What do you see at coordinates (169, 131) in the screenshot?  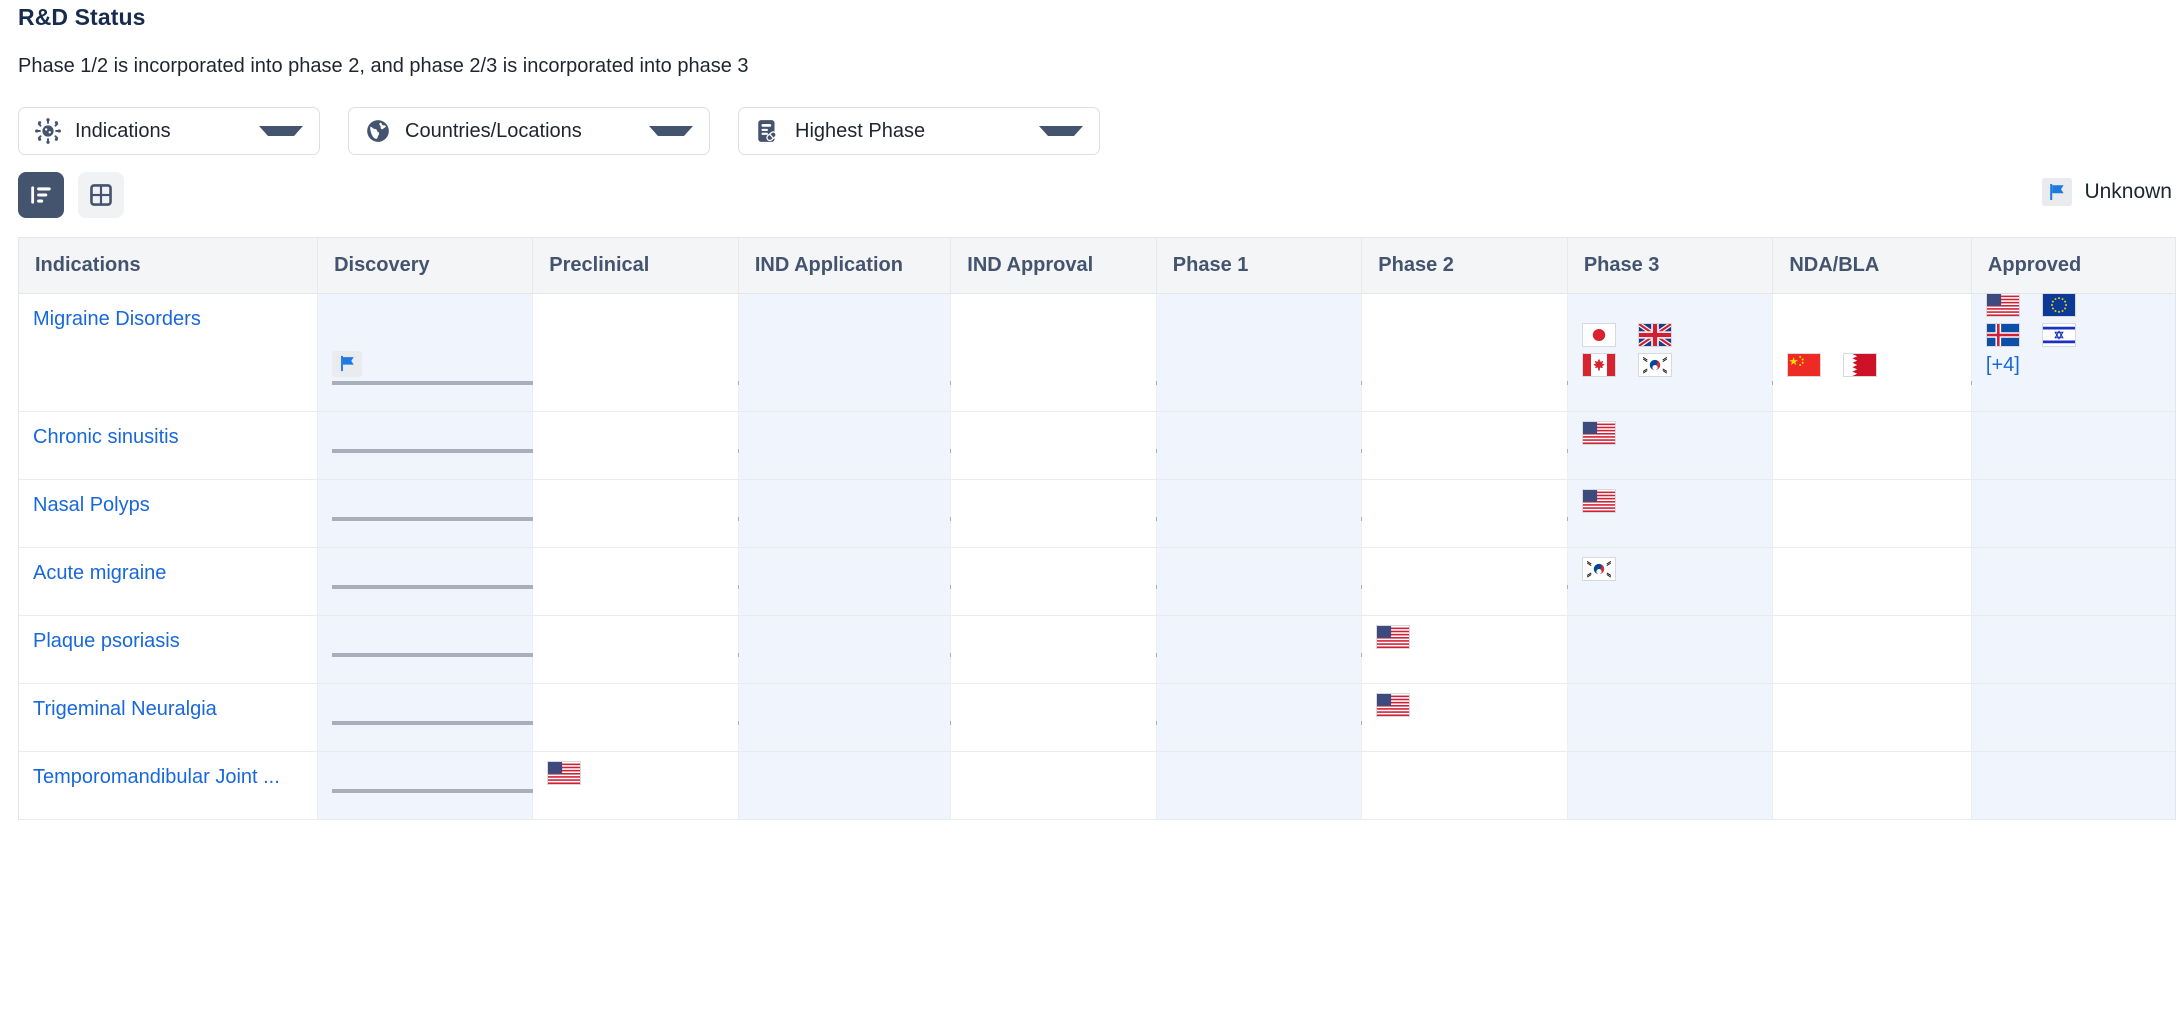 I see `filter-indications: Indications` at bounding box center [169, 131].